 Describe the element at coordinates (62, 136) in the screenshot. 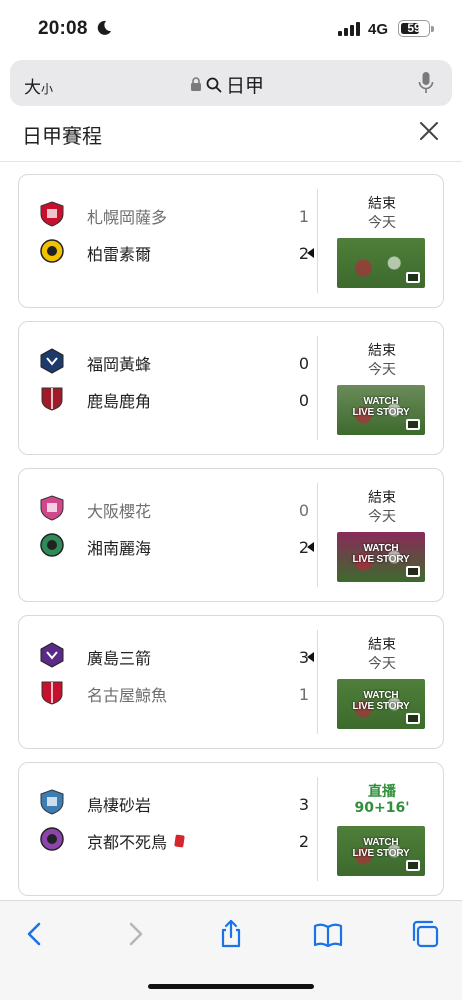

I see `page-title: 日甲賽程` at that location.